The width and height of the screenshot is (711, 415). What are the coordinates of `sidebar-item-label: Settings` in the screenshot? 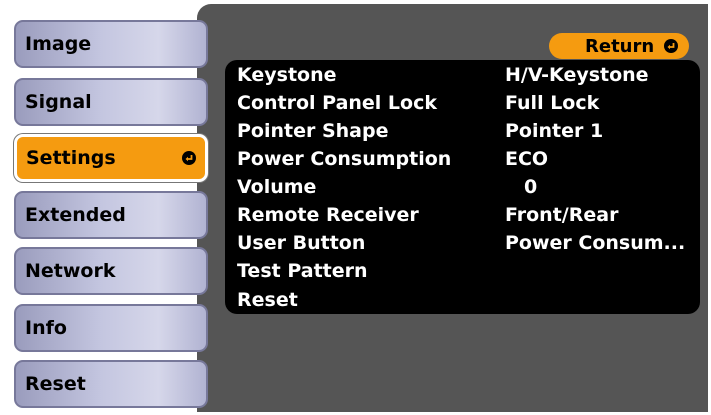 It's located at (71, 158).